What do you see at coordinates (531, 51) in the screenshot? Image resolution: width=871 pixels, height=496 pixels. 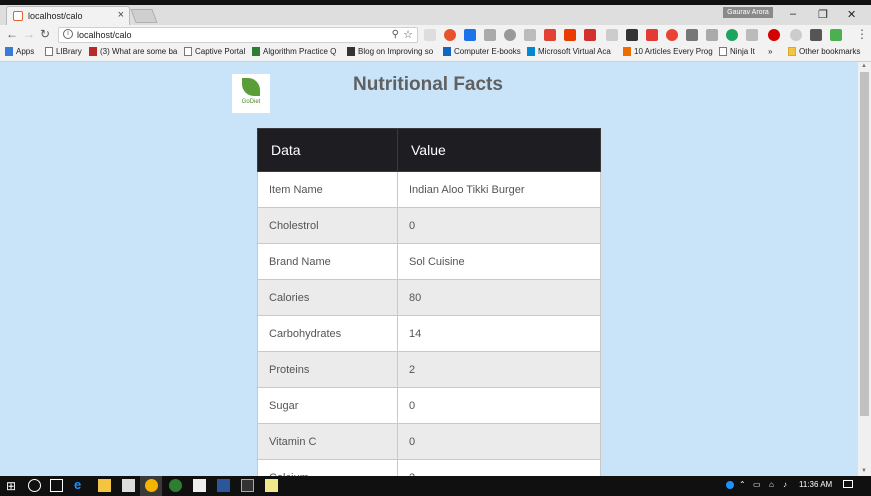 I see `microsoft-icon` at bounding box center [531, 51].